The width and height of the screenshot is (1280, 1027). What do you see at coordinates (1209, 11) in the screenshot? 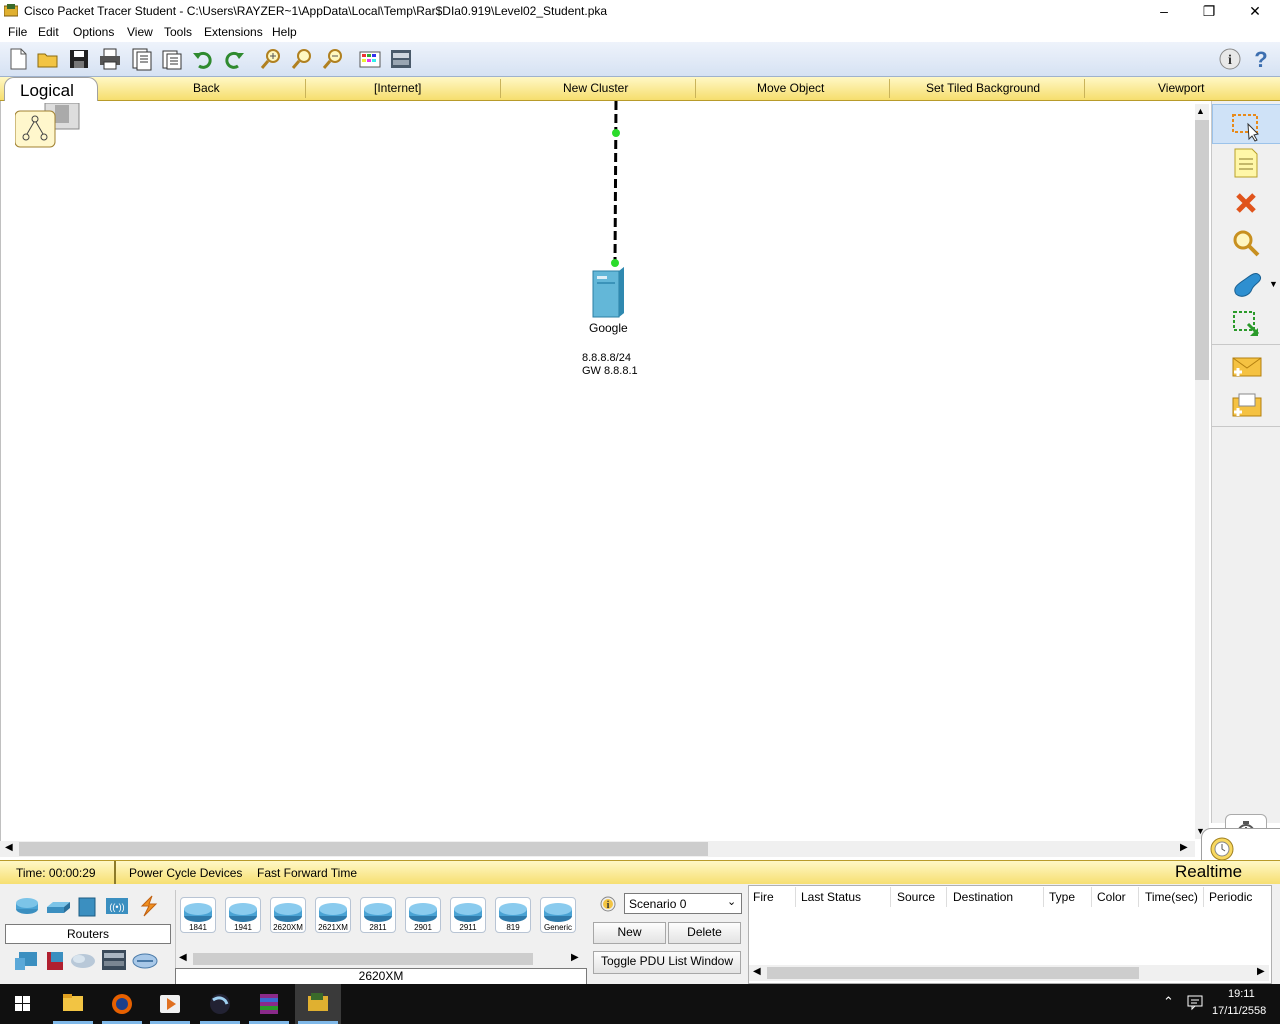
I see `restore-icon: ❐` at bounding box center [1209, 11].